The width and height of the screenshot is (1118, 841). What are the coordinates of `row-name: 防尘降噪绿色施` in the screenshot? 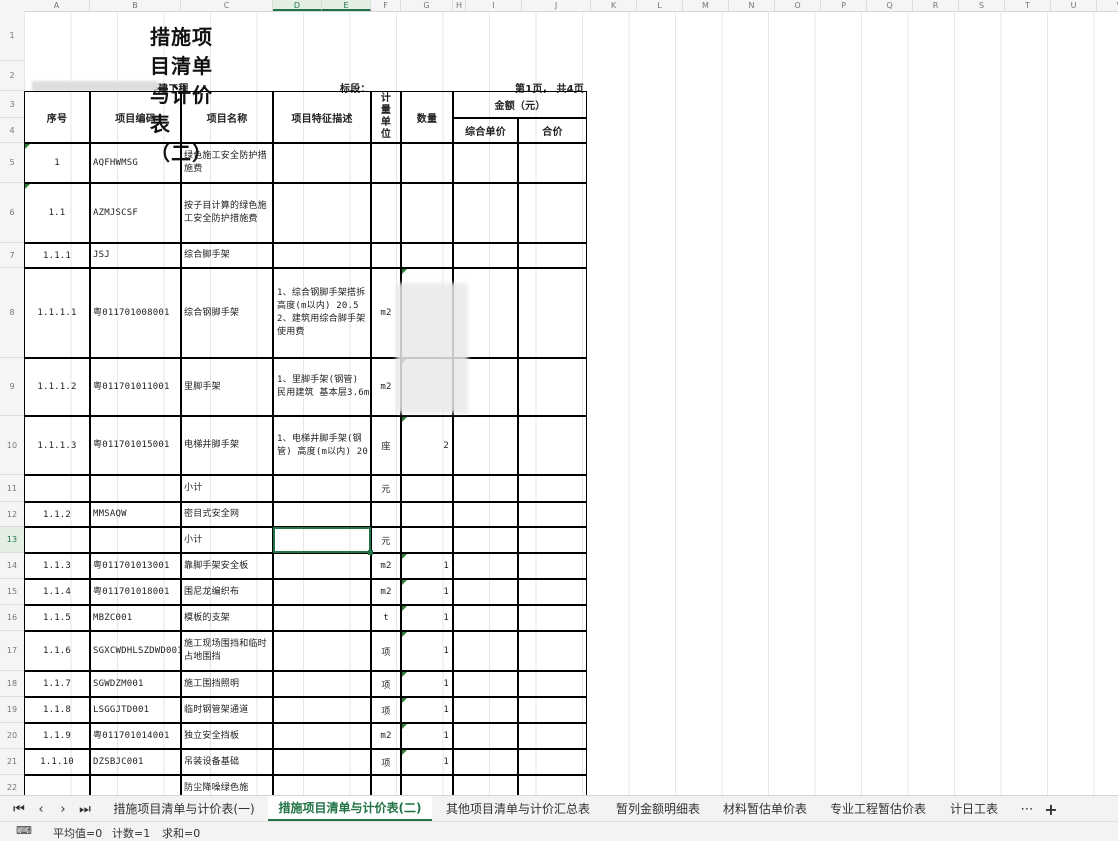 It's located at (227, 785).